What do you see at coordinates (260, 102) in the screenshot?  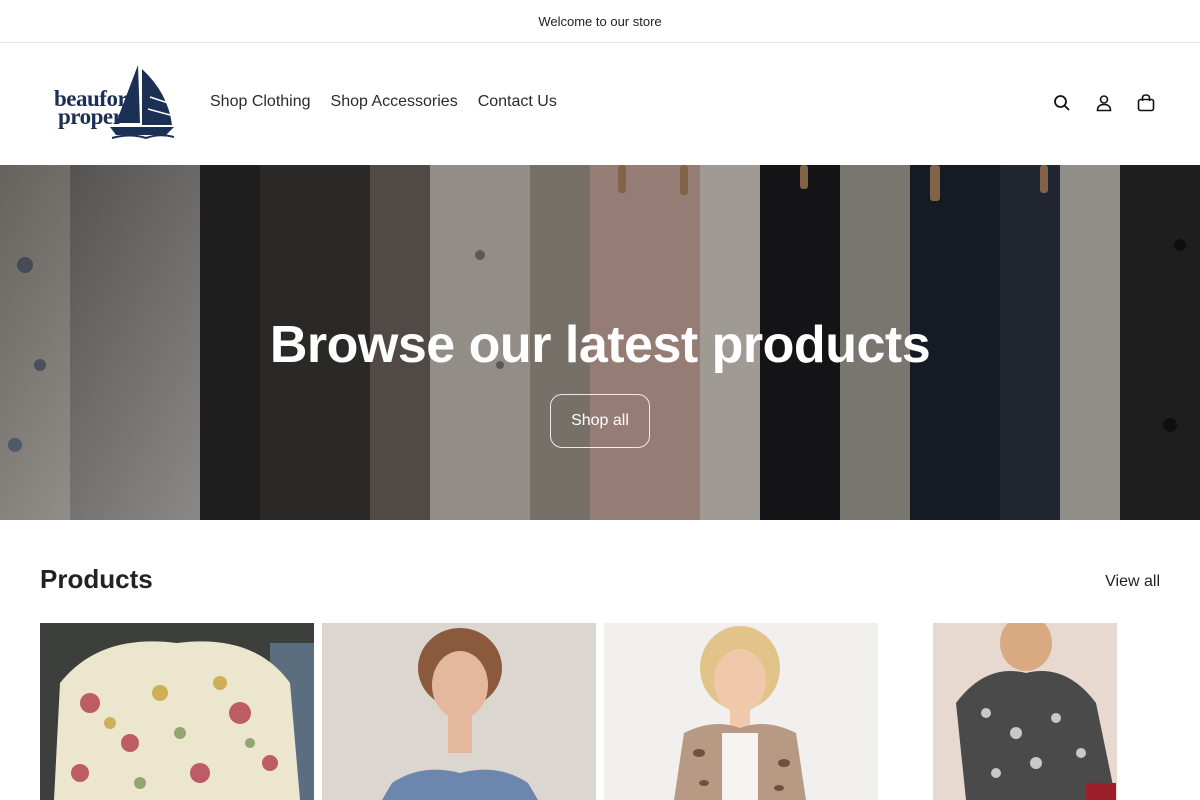 I see `nav-shop-clothing: Shop Clothing` at bounding box center [260, 102].